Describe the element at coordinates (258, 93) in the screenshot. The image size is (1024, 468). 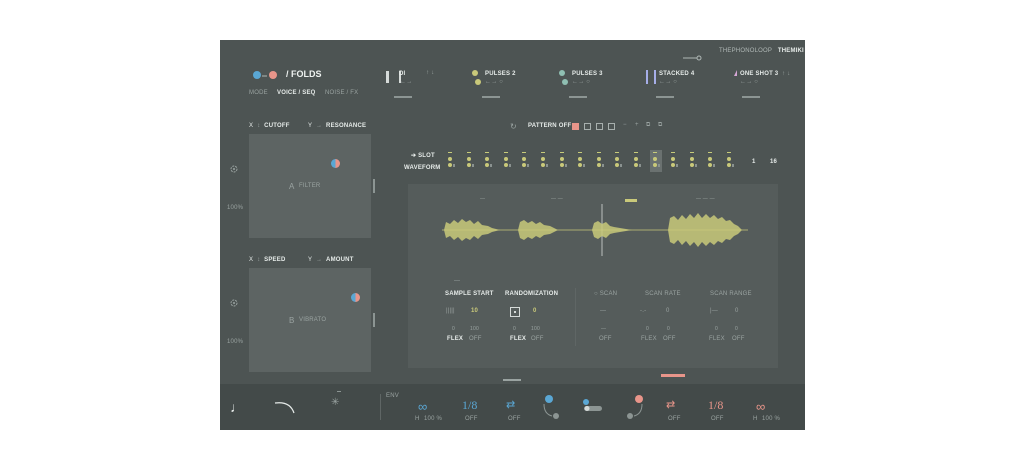
I see `tab-mode: MODE` at that location.